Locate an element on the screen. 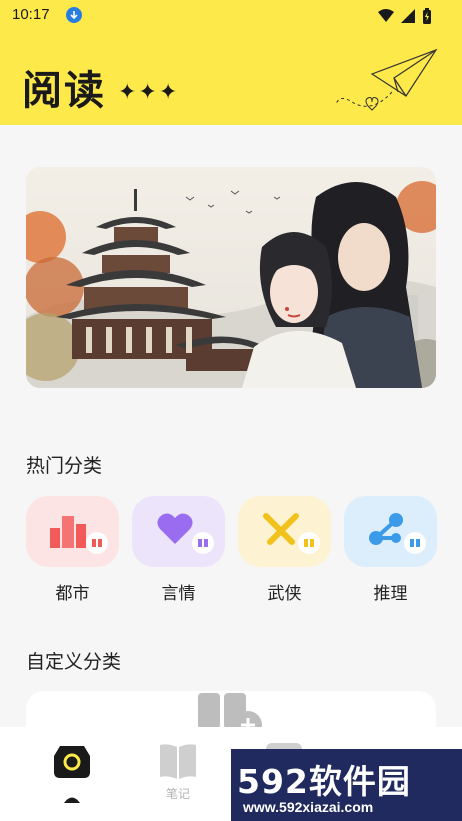  category-romance-tile is located at coordinates (178, 531).